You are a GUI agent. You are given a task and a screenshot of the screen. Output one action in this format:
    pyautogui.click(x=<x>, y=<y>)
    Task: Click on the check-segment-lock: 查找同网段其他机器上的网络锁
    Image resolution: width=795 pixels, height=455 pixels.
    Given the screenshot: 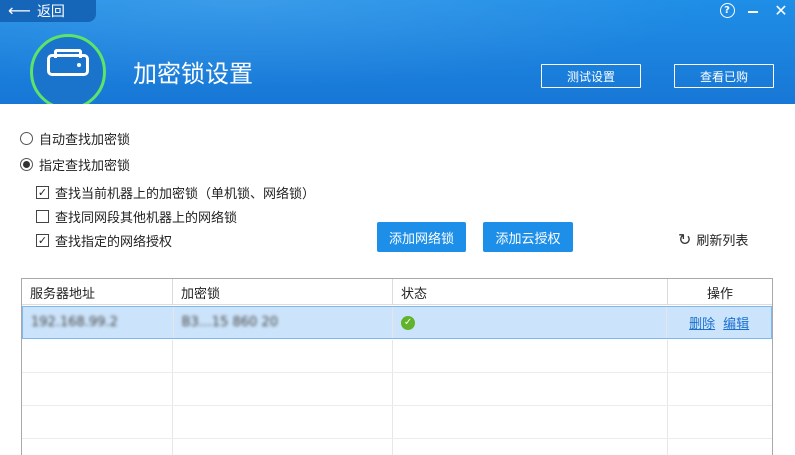 What is the action you would take?
    pyautogui.click(x=136, y=216)
    